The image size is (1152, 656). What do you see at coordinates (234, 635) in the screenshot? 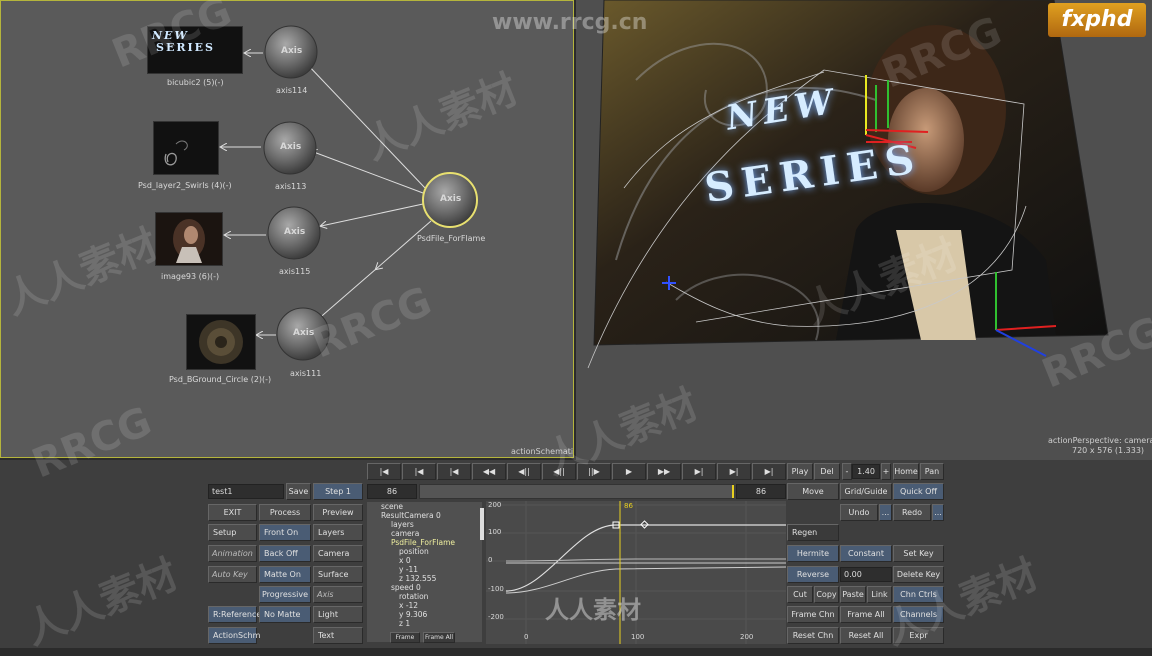
I see `action-schematic-button: ActionSchm` at bounding box center [234, 635].